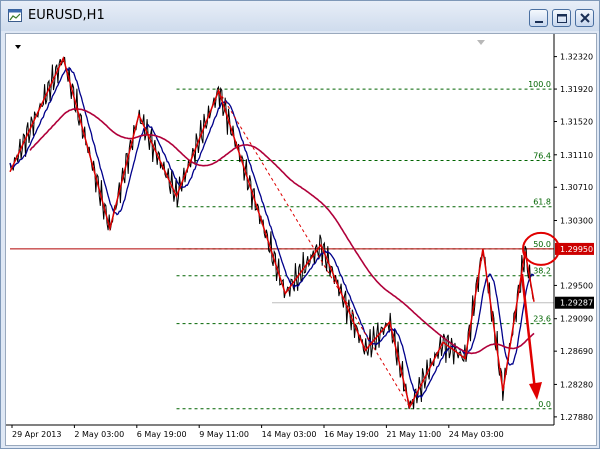  What do you see at coordinates (528, 332) in the screenshot?
I see `down-arrow-shaft` at bounding box center [528, 332].